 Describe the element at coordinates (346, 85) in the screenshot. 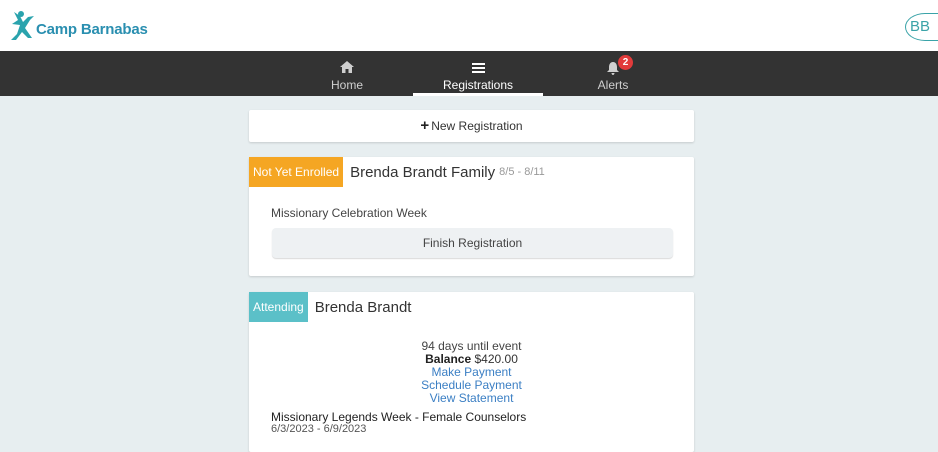

I see `nav-label-home: Home` at that location.